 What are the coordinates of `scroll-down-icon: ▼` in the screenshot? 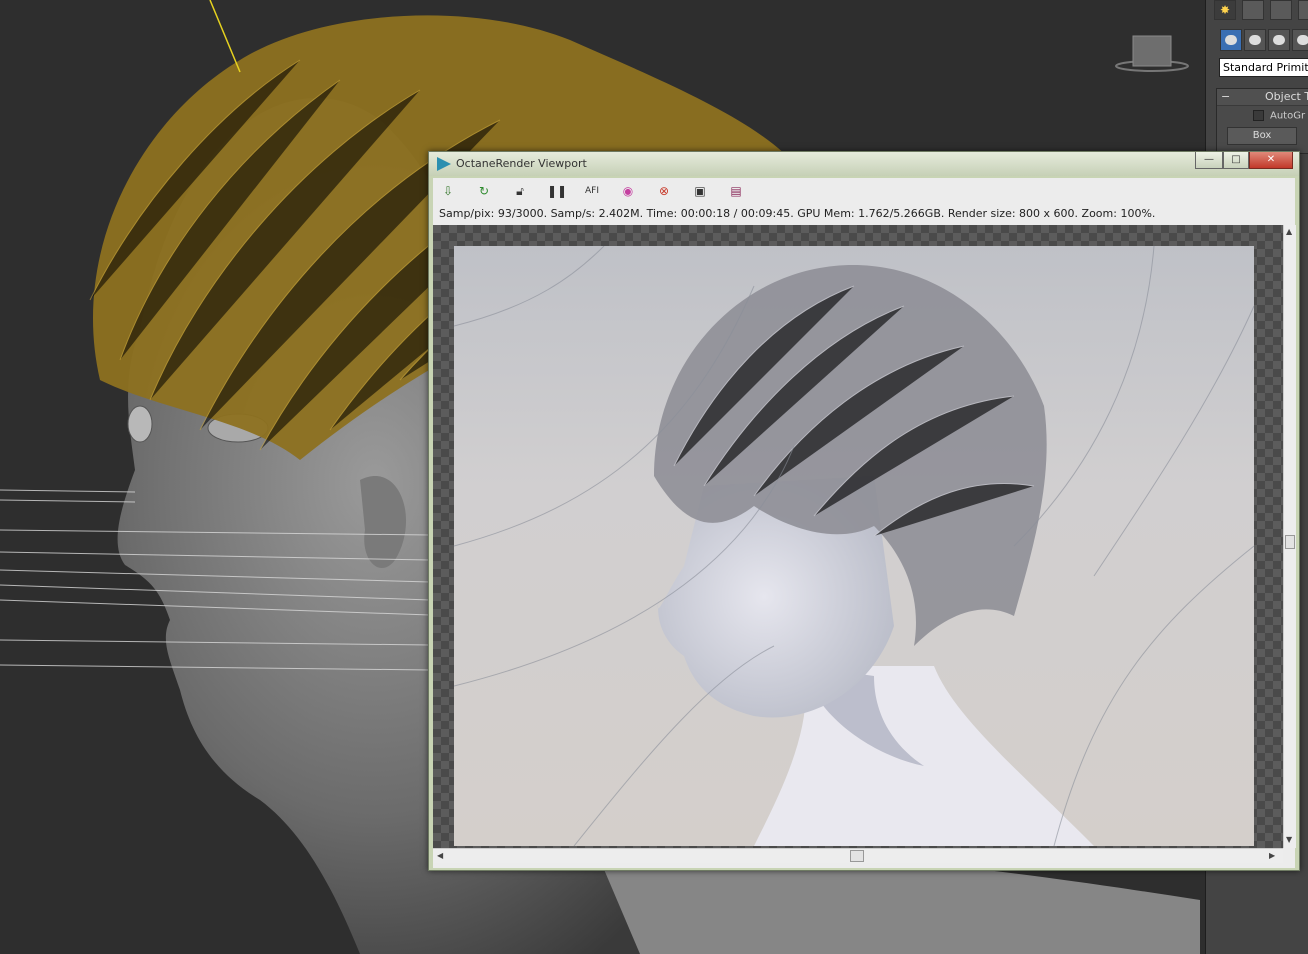 It's located at (1289, 839).